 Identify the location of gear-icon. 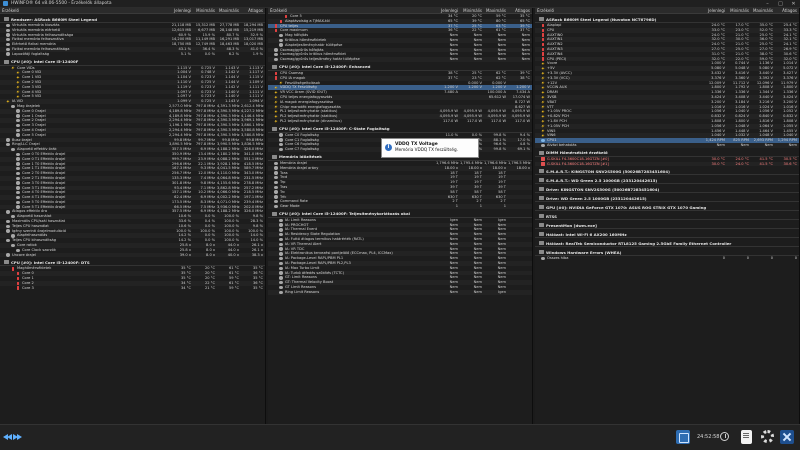
(767, 436).